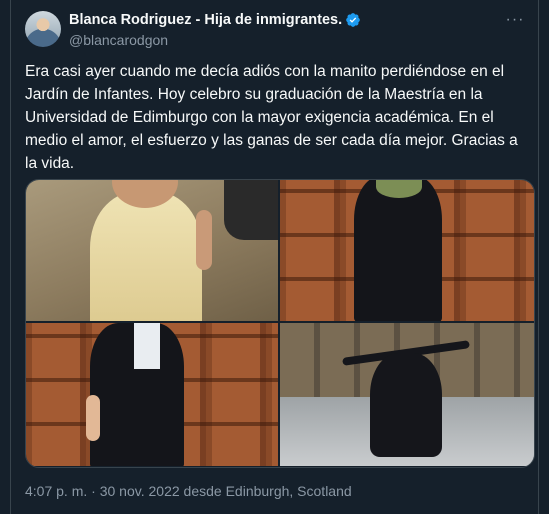 This screenshot has width=549, height=514. Describe the element at coordinates (289, 491) in the screenshot. I see `timestamp-location: Edinburgh, Scotland` at that location.